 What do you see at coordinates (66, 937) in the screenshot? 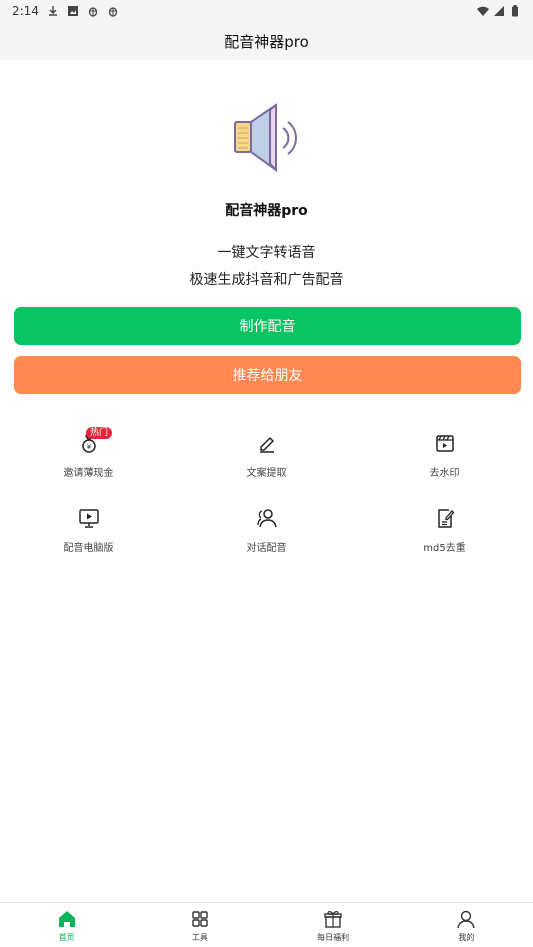
I see `nav-label: 首页` at bounding box center [66, 937].